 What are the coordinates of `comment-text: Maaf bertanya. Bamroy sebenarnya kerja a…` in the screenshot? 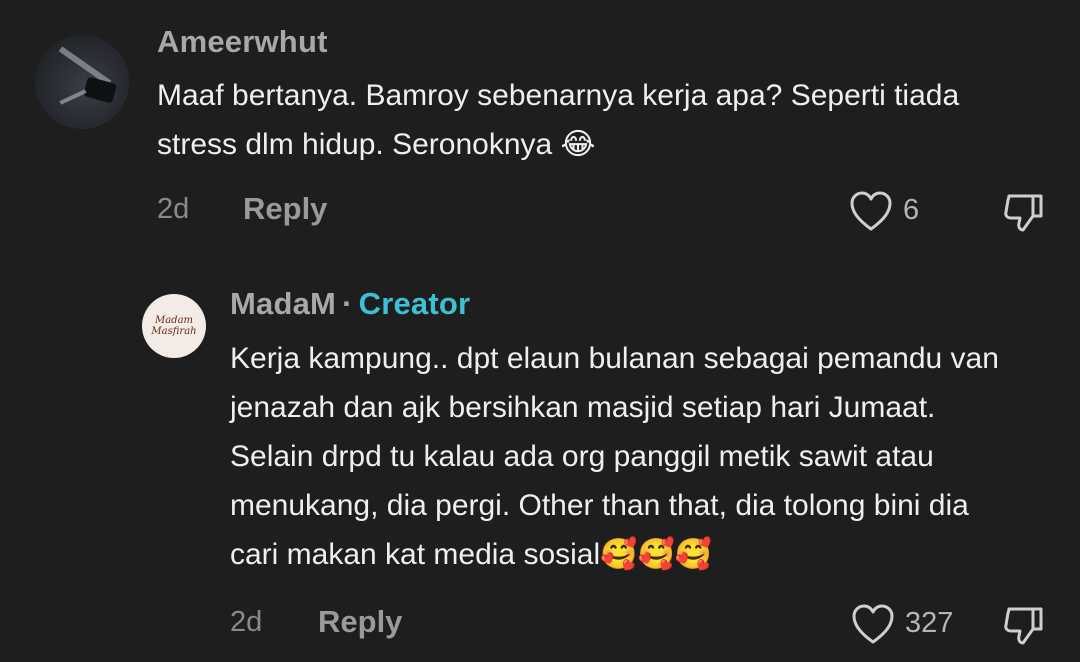 It's located at (607, 120).